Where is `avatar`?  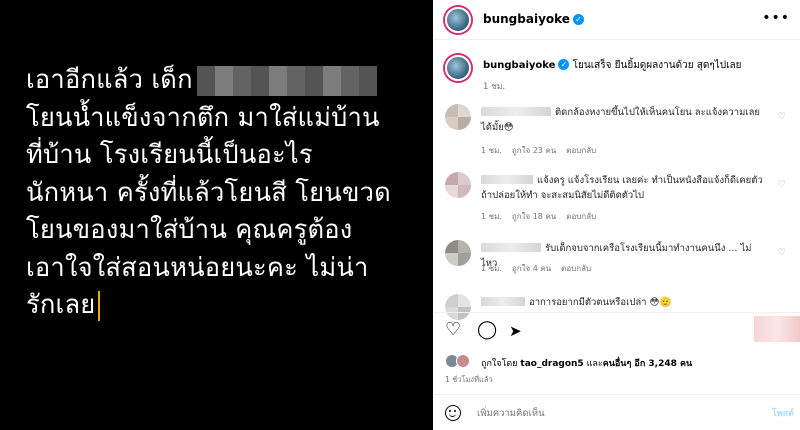 avatar is located at coordinates (458, 20).